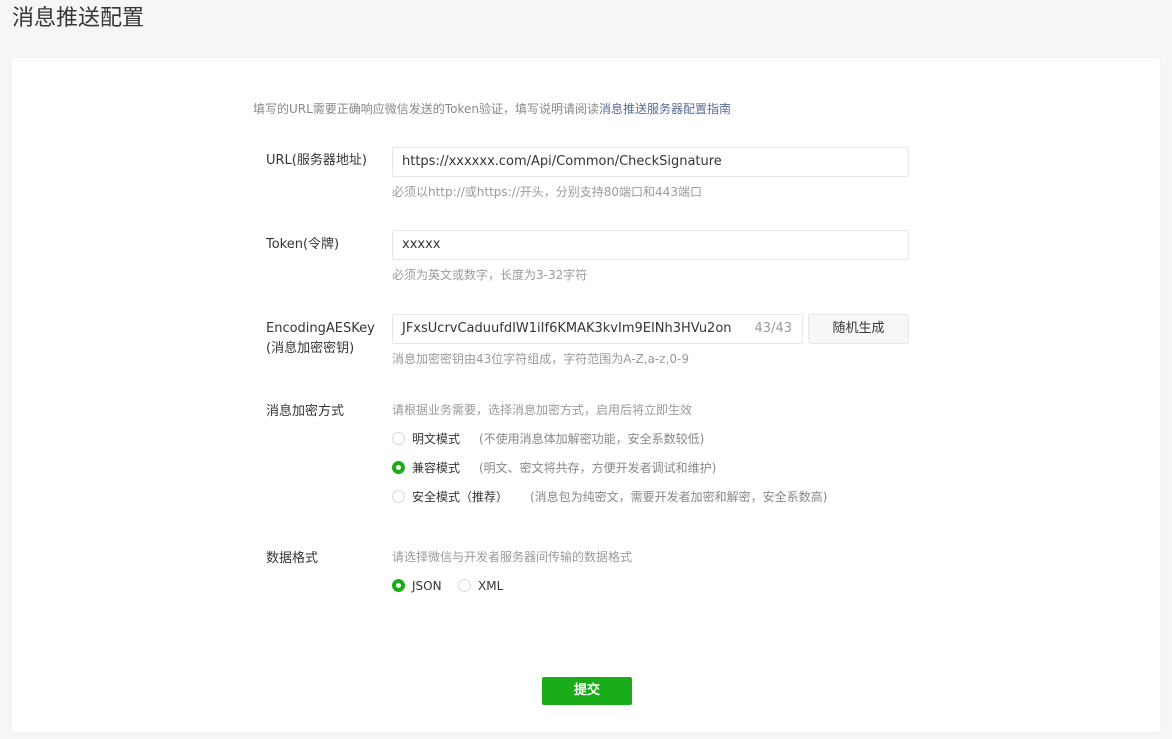  I want to click on format-option-xml: XML, so click(488, 586).